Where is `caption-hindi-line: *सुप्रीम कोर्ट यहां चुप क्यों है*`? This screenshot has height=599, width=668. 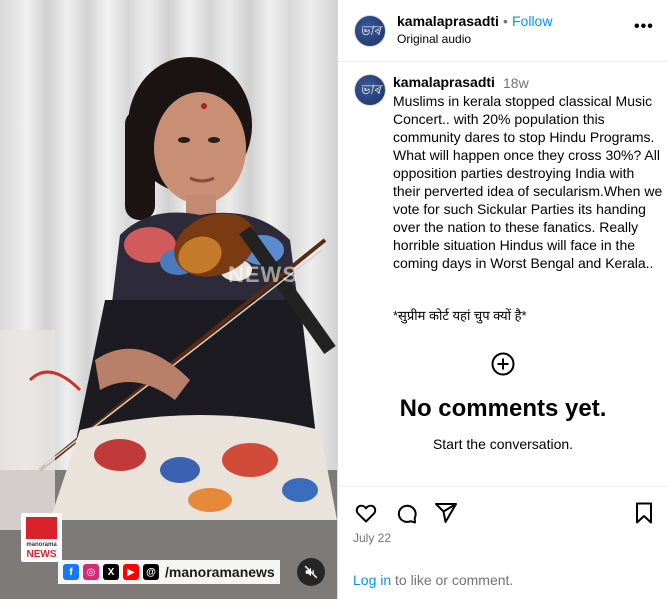
caption-hindi-line: *सुप्रीम कोर्ट यहां चुप क्यों है* is located at coordinates (460, 315).